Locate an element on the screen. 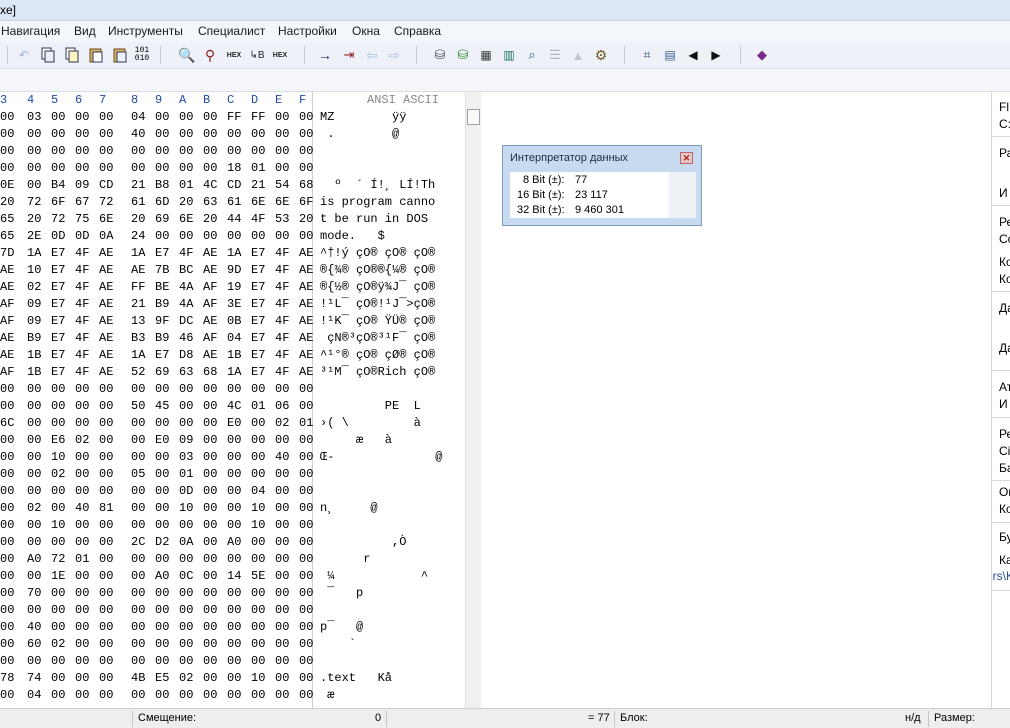 This screenshot has width=1010, height=728. ansi-row: t be run in DOS is located at coordinates (390, 219).